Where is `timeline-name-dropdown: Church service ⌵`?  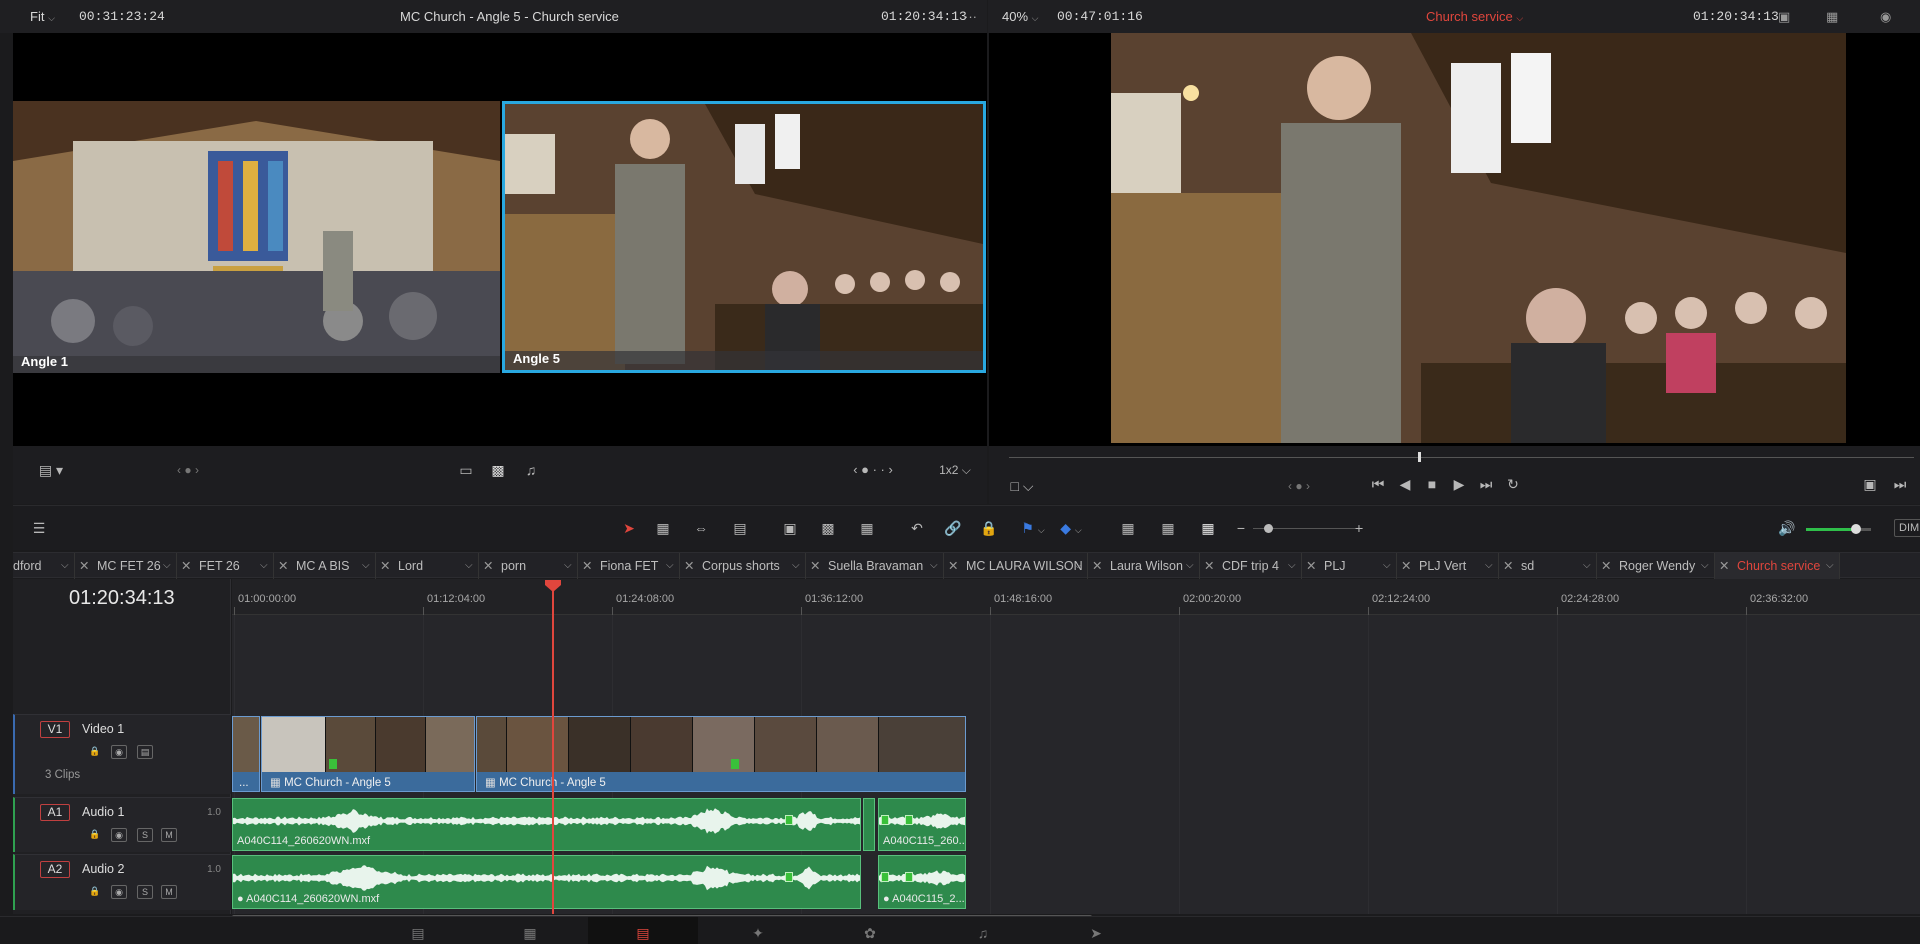 timeline-name-dropdown: Church service ⌵ is located at coordinates (1474, 16).